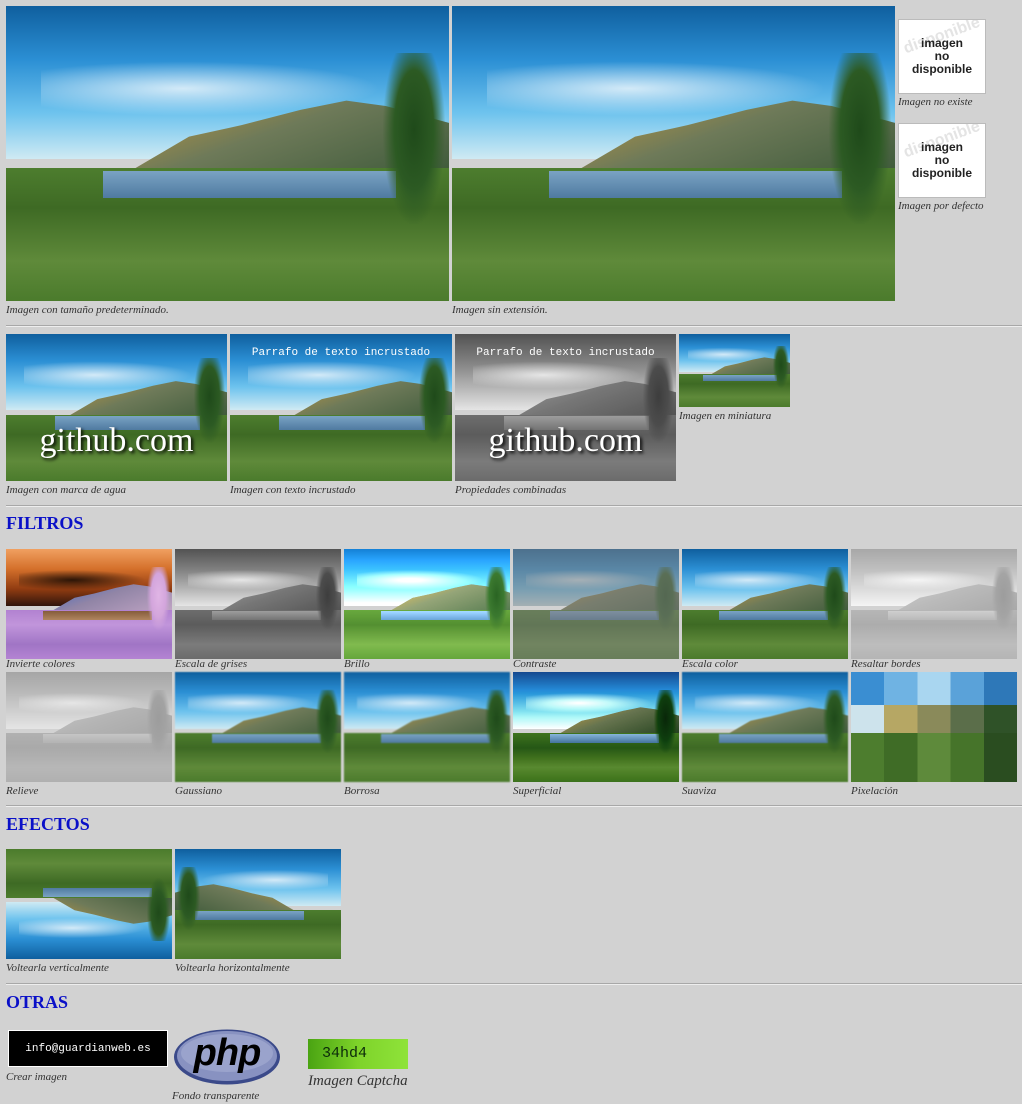 Image resolution: width=1022 pixels, height=1104 pixels. What do you see at coordinates (341, 353) in the screenshot?
I see `embedded-text: Parrafo de texto incrustado` at bounding box center [341, 353].